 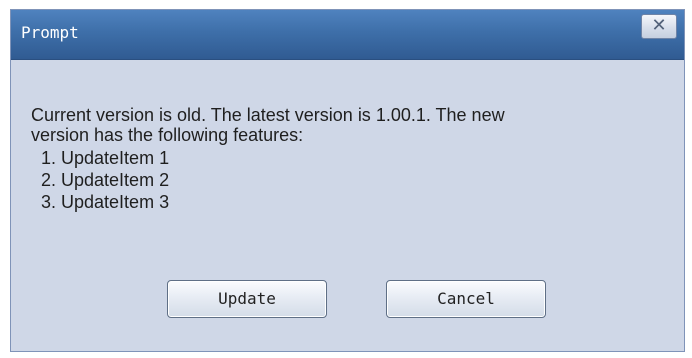 What do you see at coordinates (105, 180) in the screenshot?
I see `feature-item: 2. UpdateItem 2` at bounding box center [105, 180].